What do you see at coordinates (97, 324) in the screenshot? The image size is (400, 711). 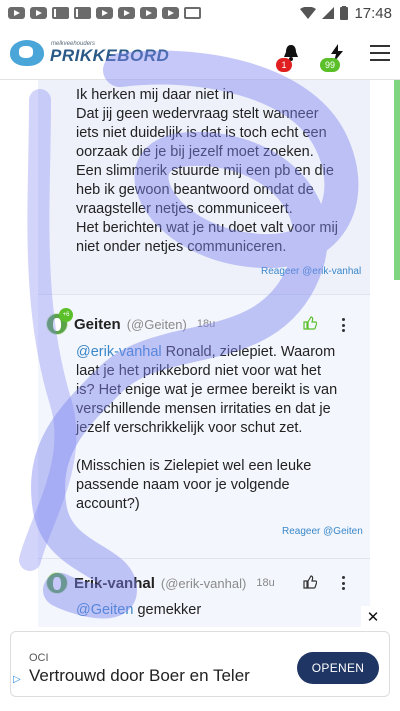 I see `comment-author: Geiten` at bounding box center [97, 324].